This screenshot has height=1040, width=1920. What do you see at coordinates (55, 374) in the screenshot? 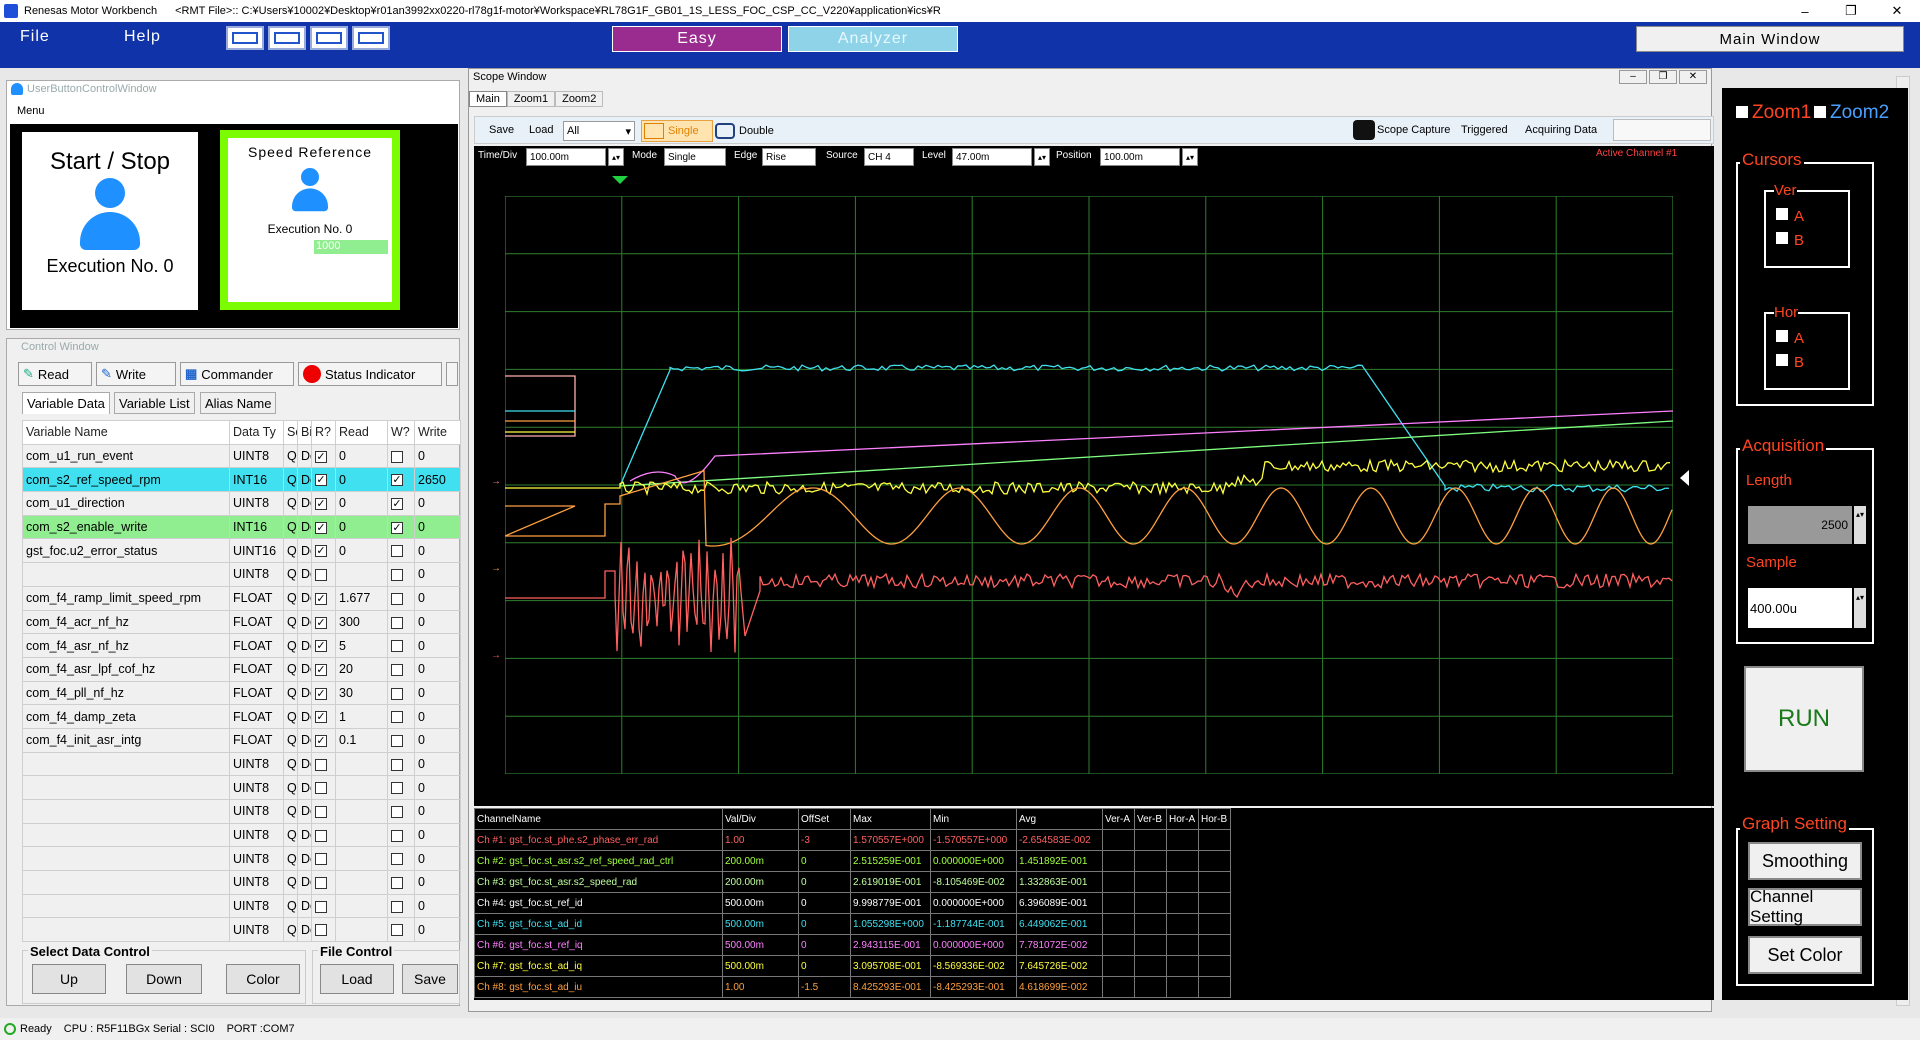
I see `read-button: ✎ Read` at bounding box center [55, 374].